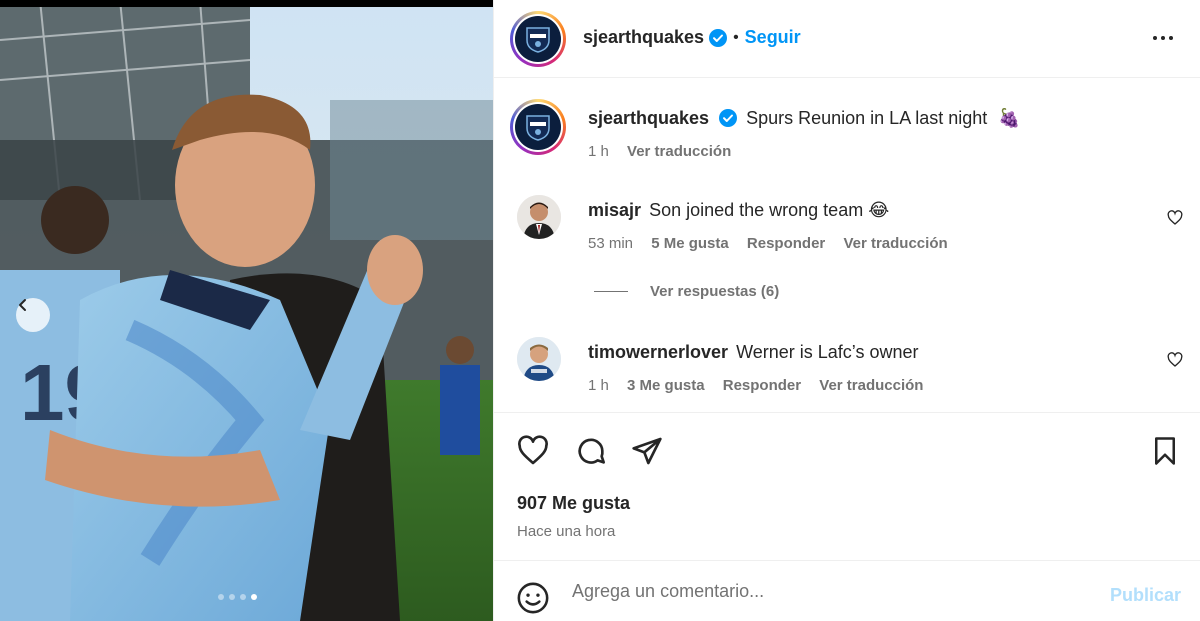 The width and height of the screenshot is (1200, 621). Describe the element at coordinates (598, 385) in the screenshot. I see `comment-time: 1 h` at that location.